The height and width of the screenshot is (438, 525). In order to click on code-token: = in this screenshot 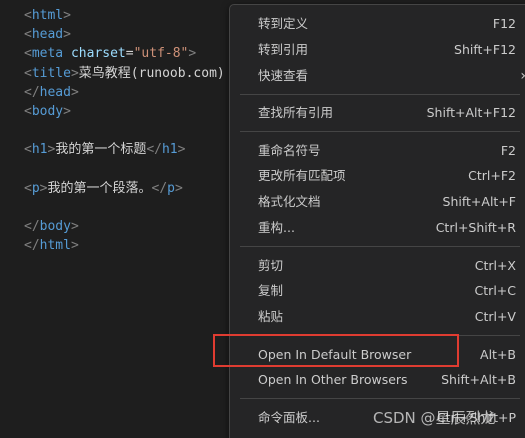, I will do `click(129, 54)`.